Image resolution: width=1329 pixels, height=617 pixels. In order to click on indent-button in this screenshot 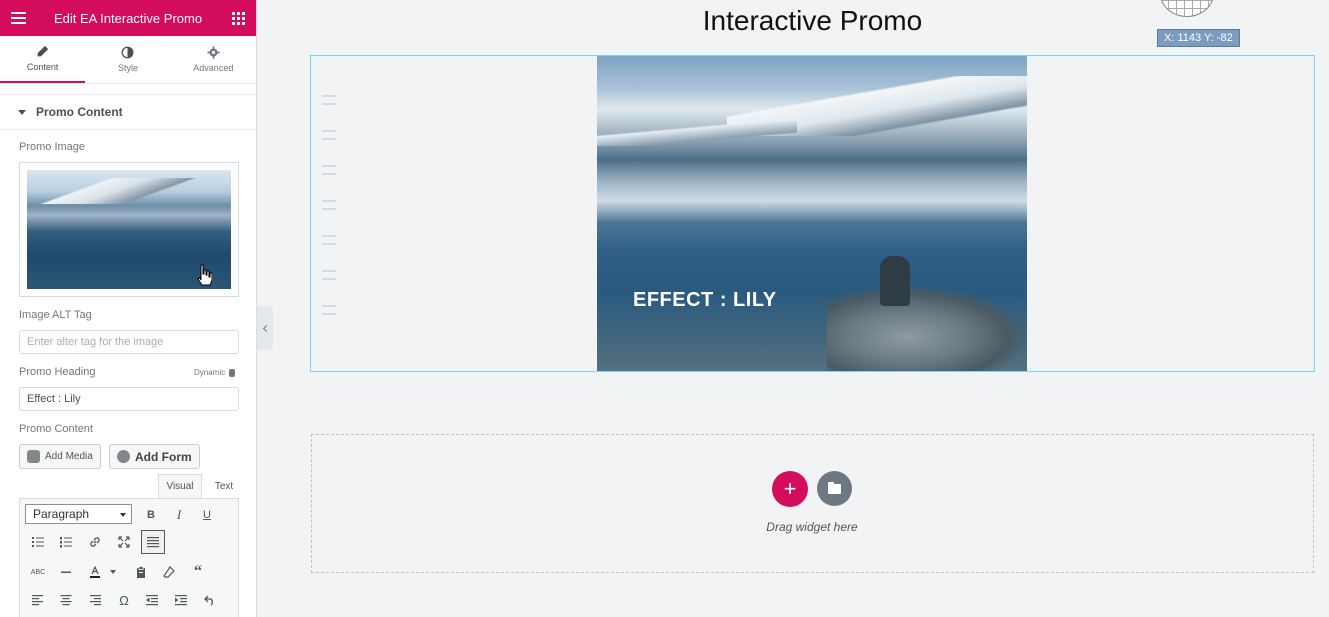, I will do `click(181, 600)`.